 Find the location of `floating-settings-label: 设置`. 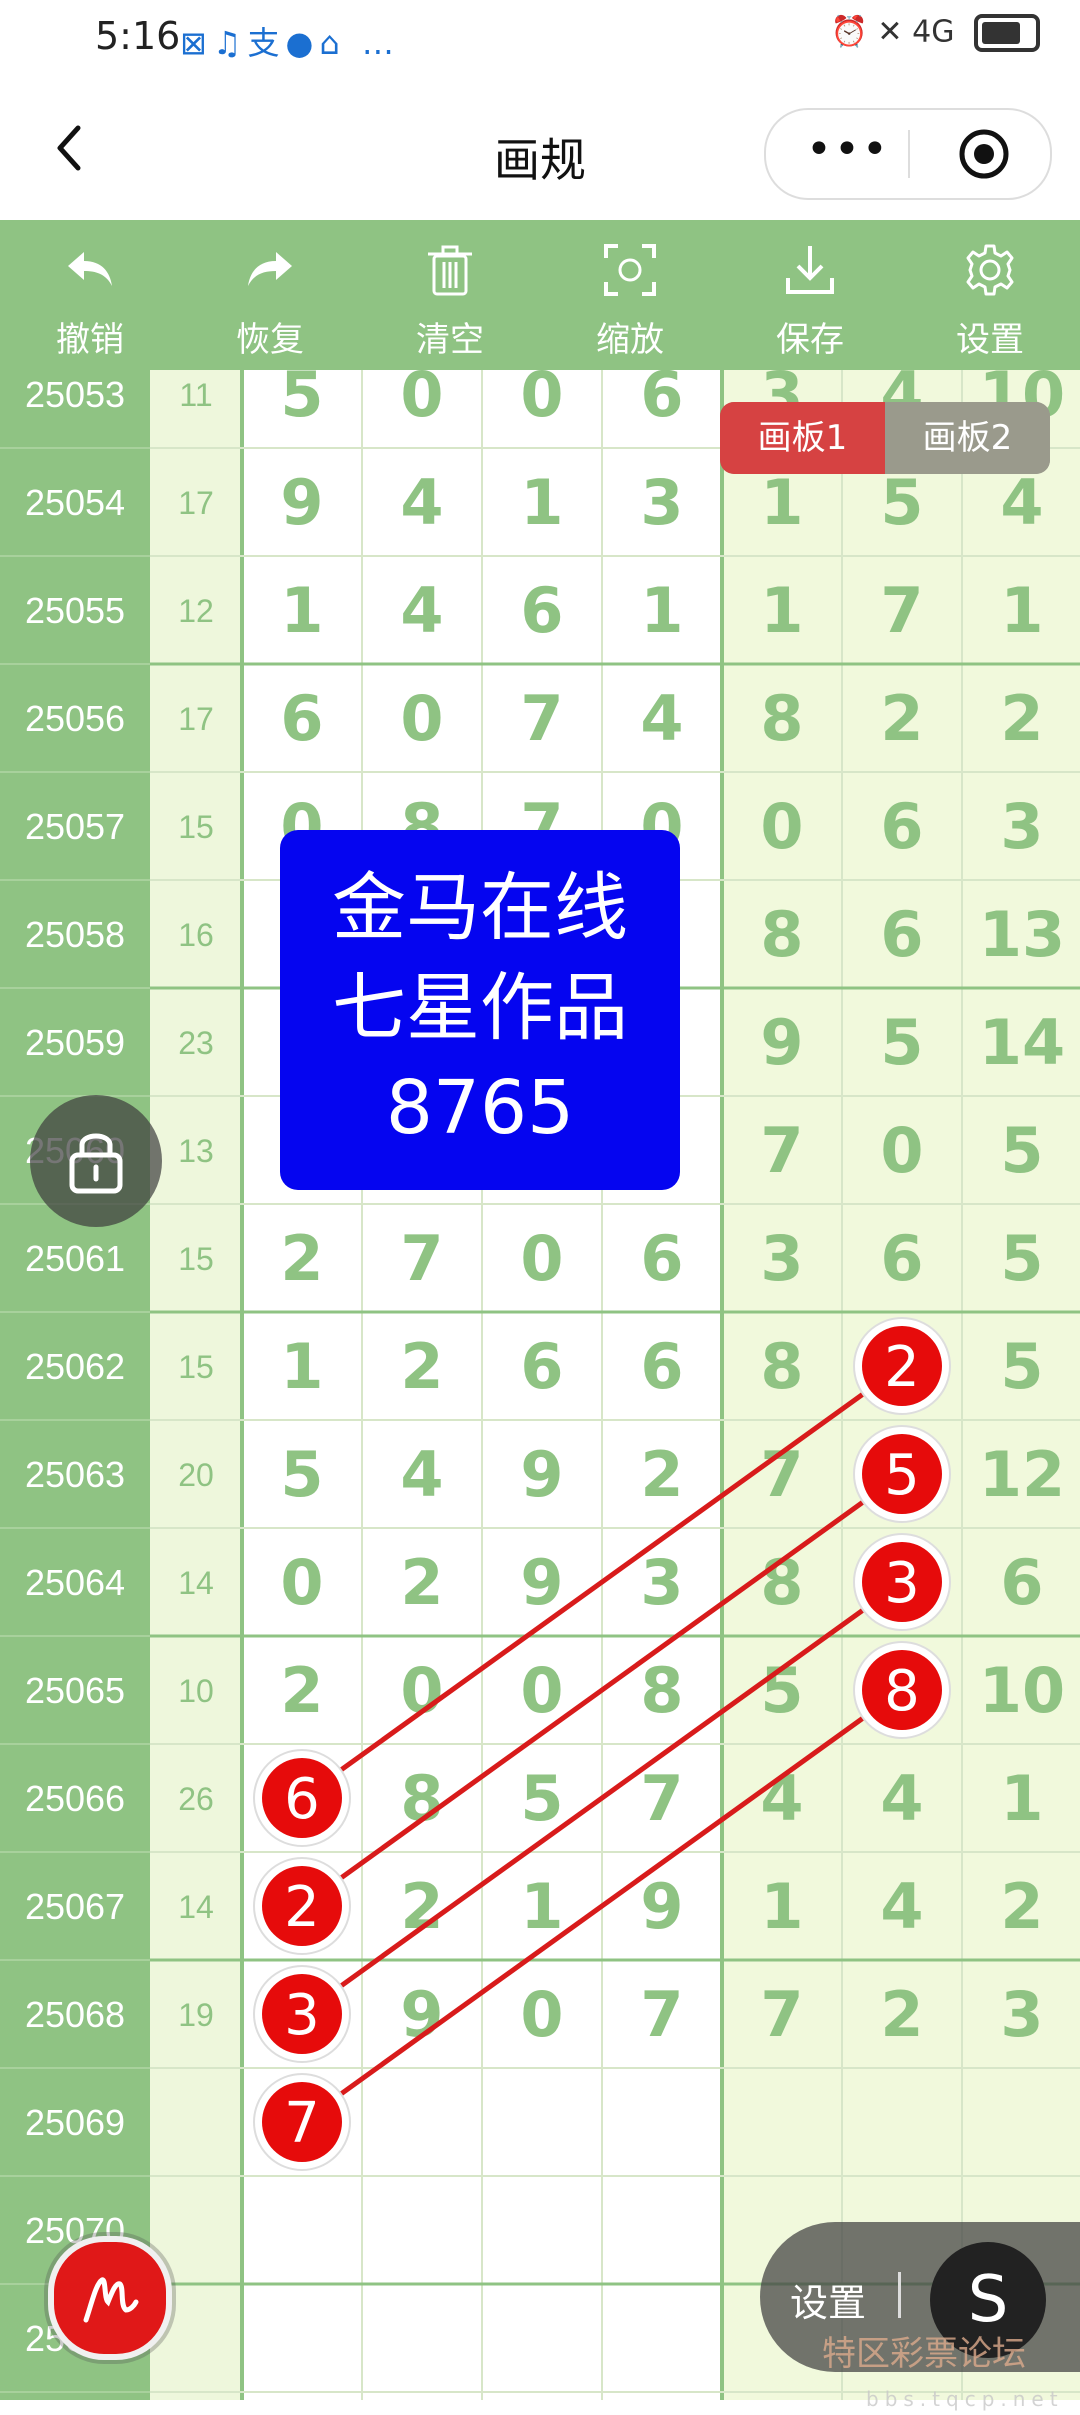

floating-settings-label: 设置 is located at coordinates (828, 2299).